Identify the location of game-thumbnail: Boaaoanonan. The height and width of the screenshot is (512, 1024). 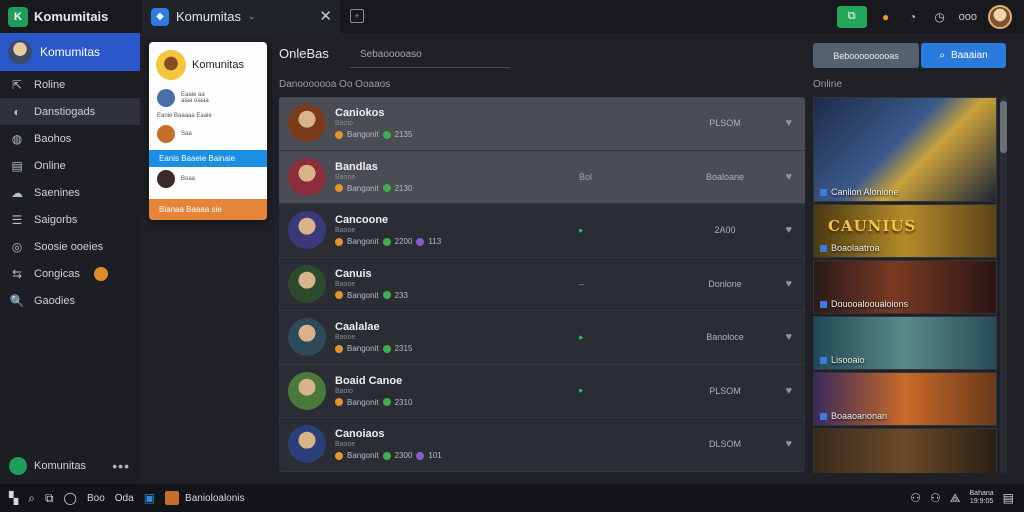
(905, 399).